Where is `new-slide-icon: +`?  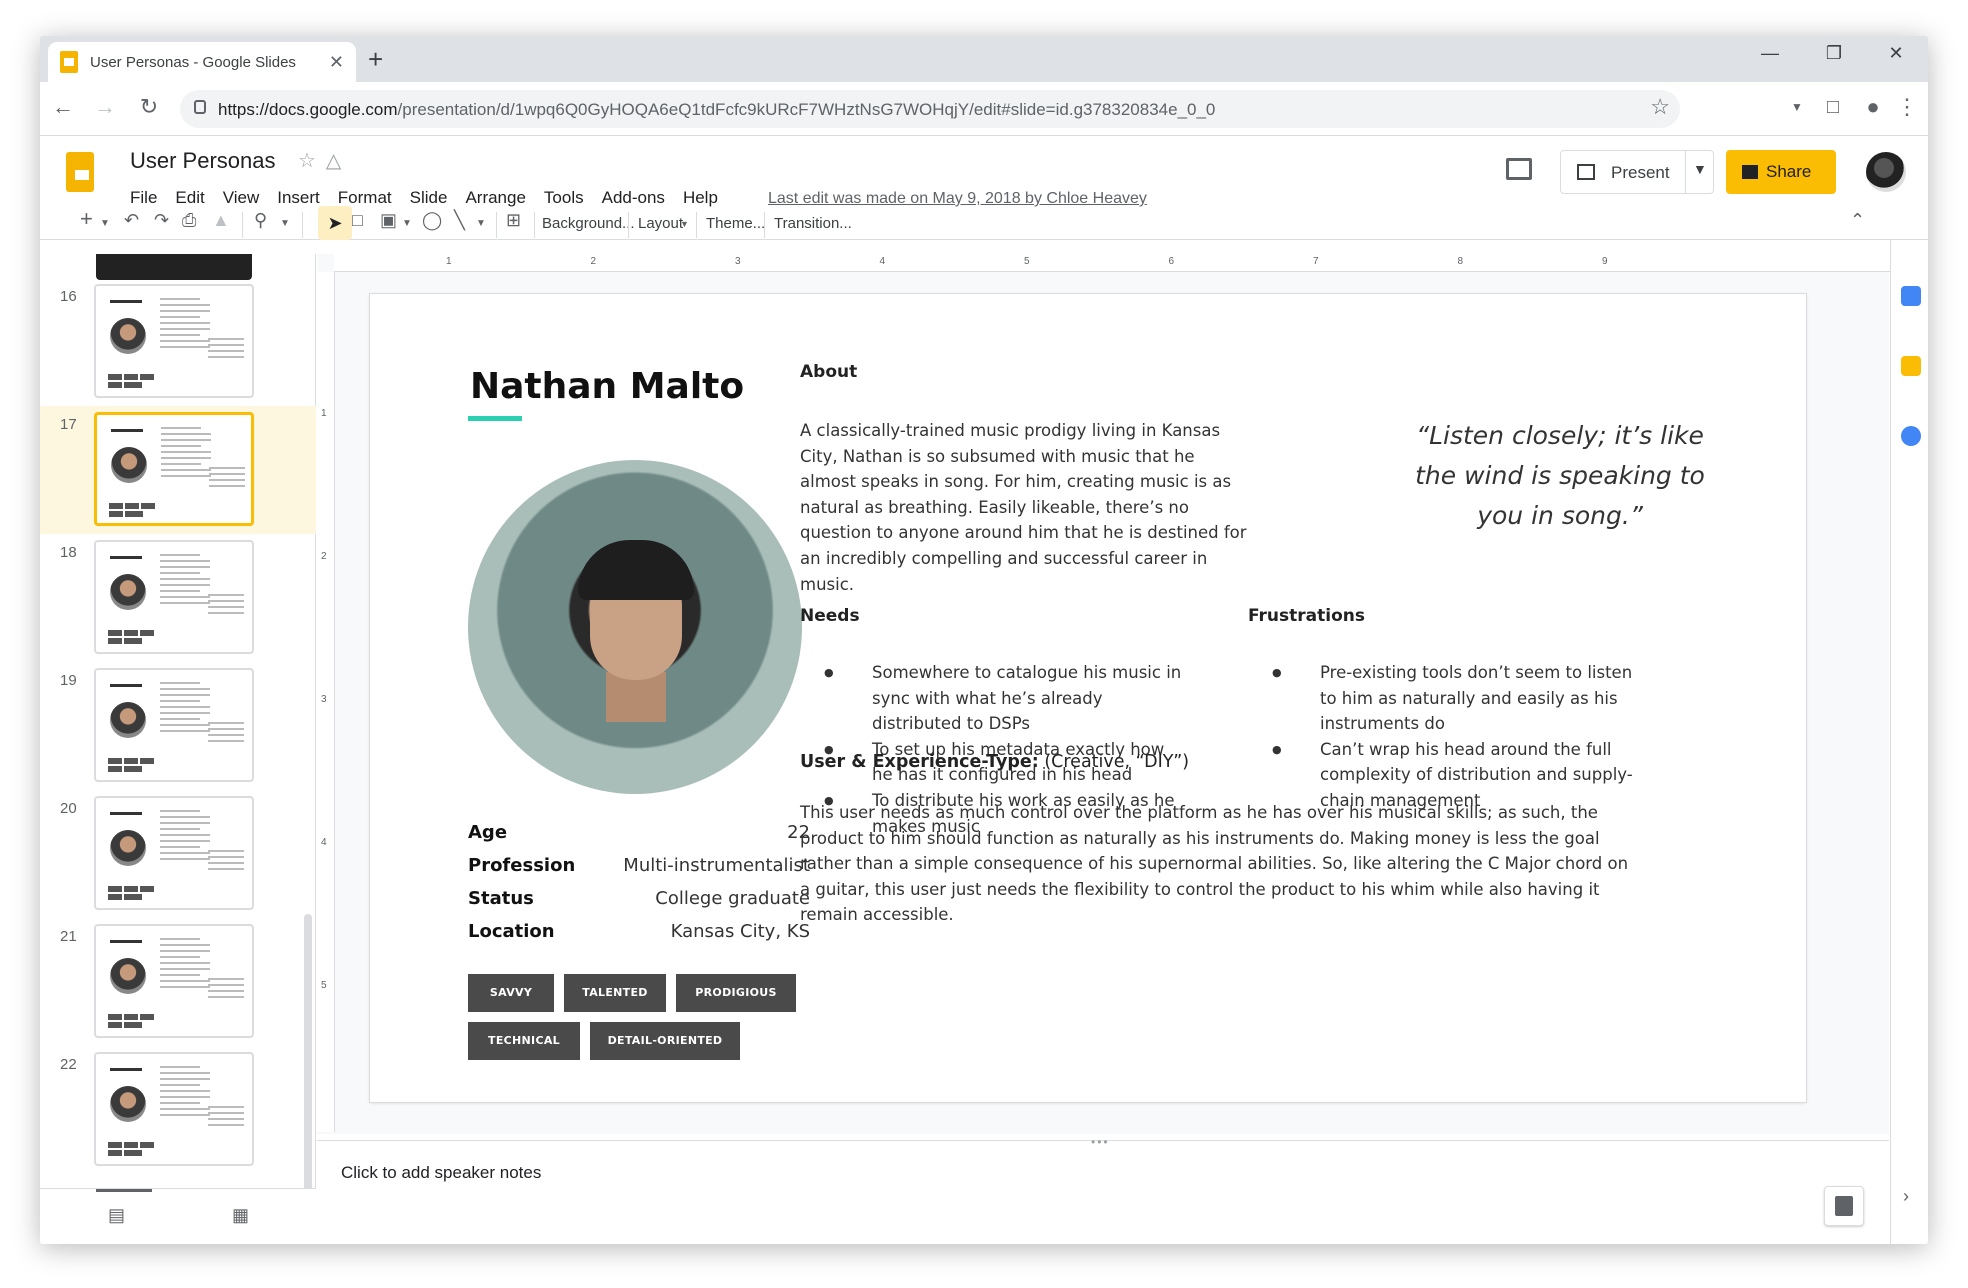
new-slide-icon: + is located at coordinates (86, 219).